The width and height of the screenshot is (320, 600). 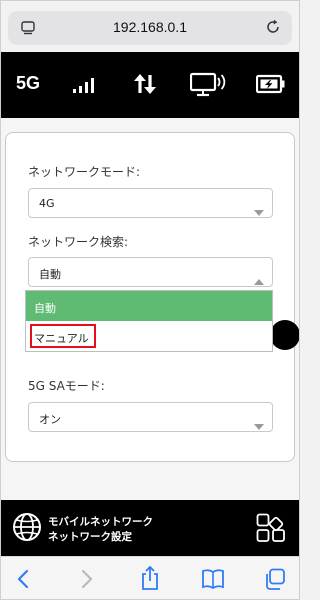 I want to click on share-icon, so click(x=150, y=580).